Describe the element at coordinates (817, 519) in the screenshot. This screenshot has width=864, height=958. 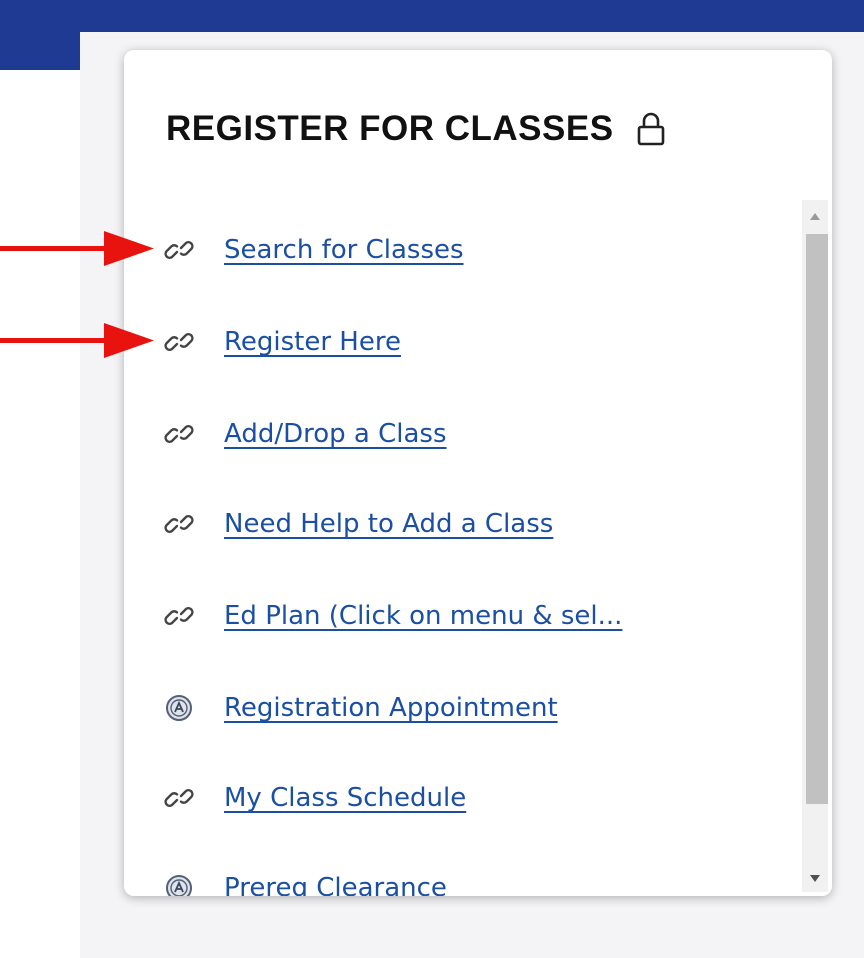
I see `scrollbar-thumb` at that location.